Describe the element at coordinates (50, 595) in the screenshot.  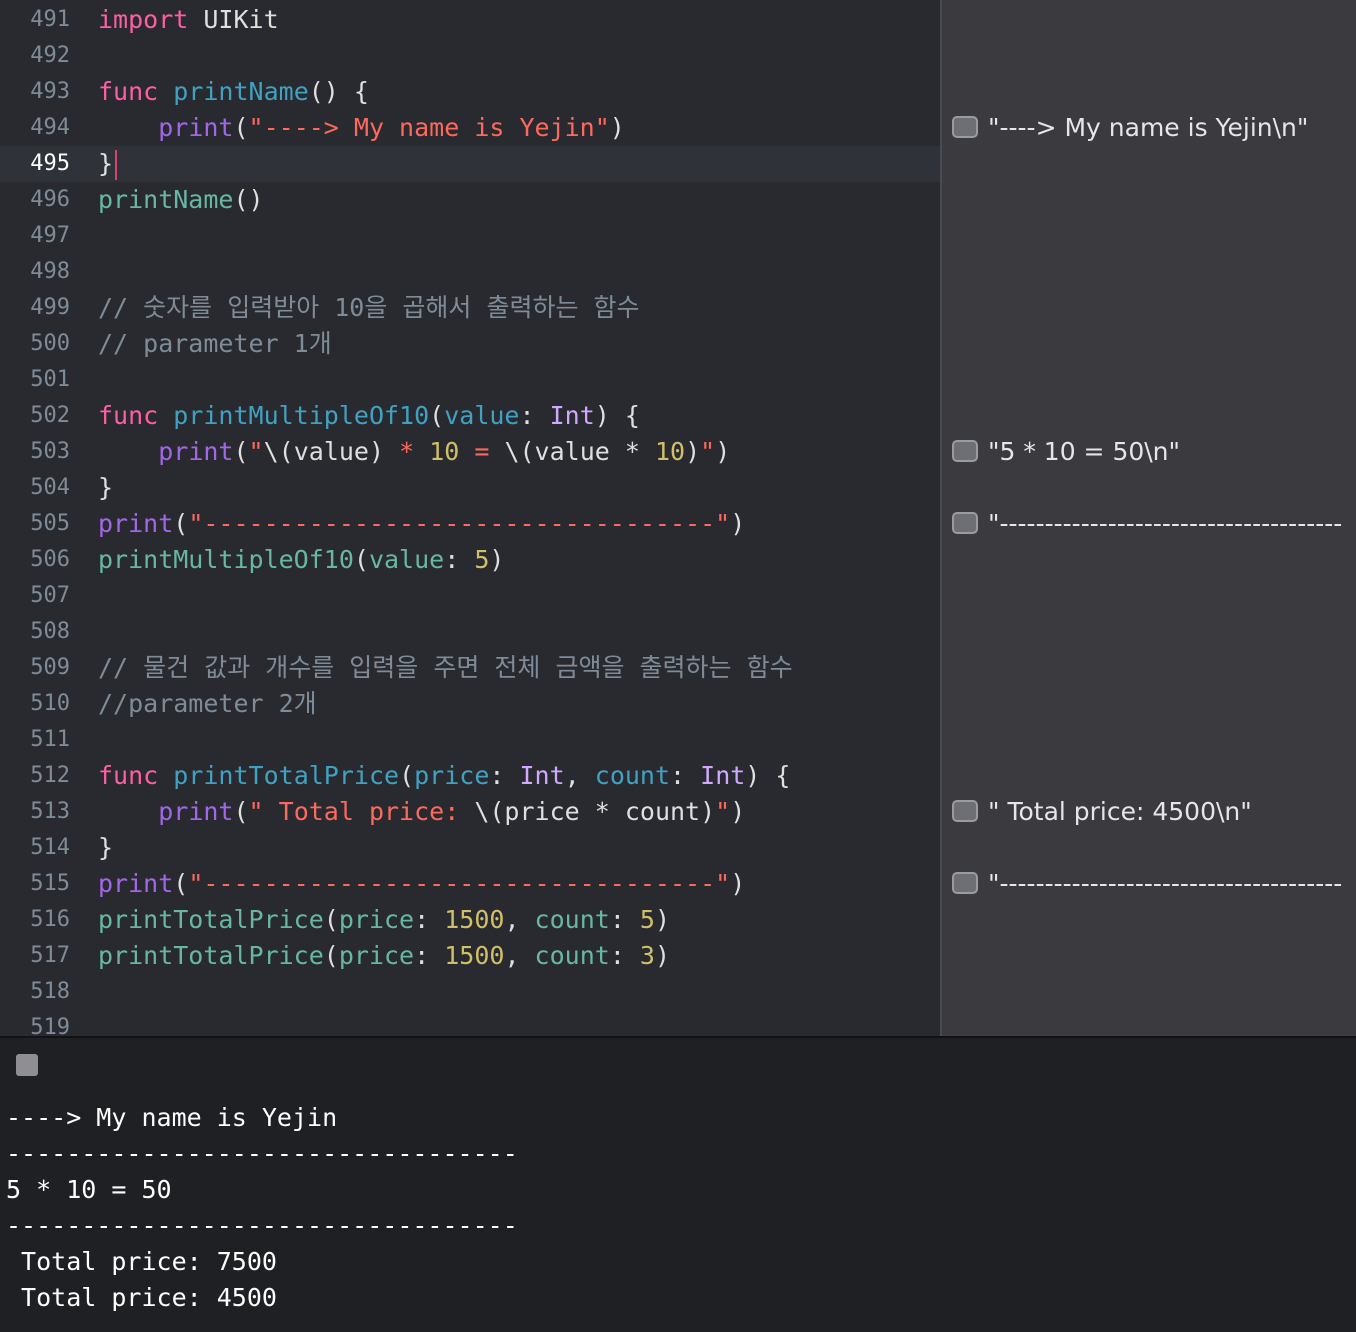
I see `line-number: 507` at that location.